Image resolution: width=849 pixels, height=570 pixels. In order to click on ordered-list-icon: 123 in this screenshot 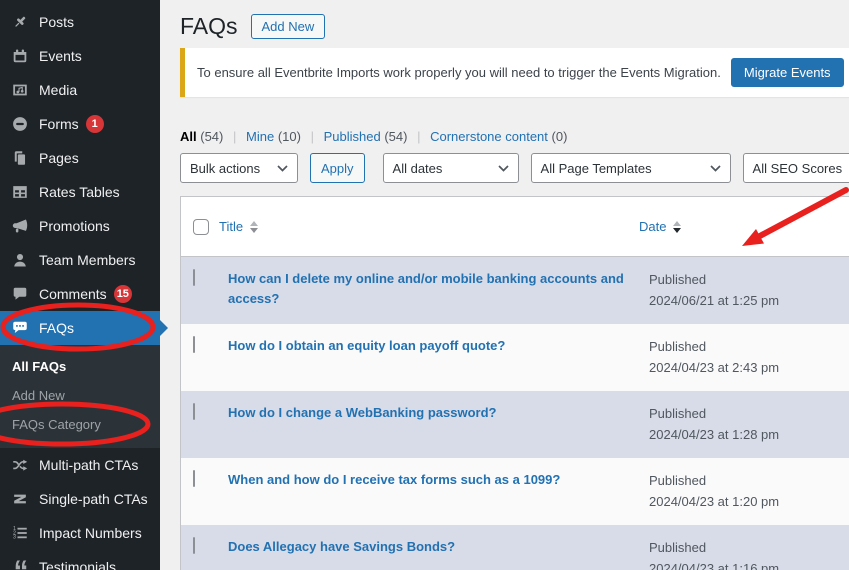, I will do `click(20, 533)`.